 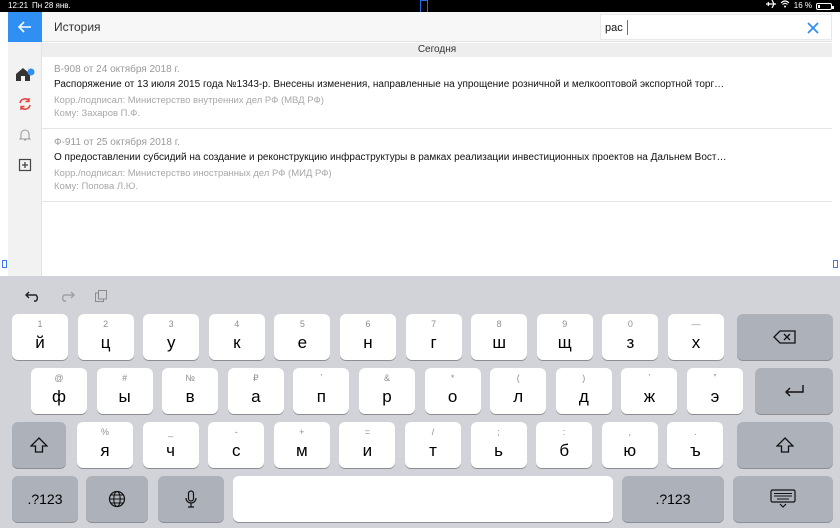 What do you see at coordinates (170, 445) in the screenshot?
I see `key-ч: _ ч` at bounding box center [170, 445].